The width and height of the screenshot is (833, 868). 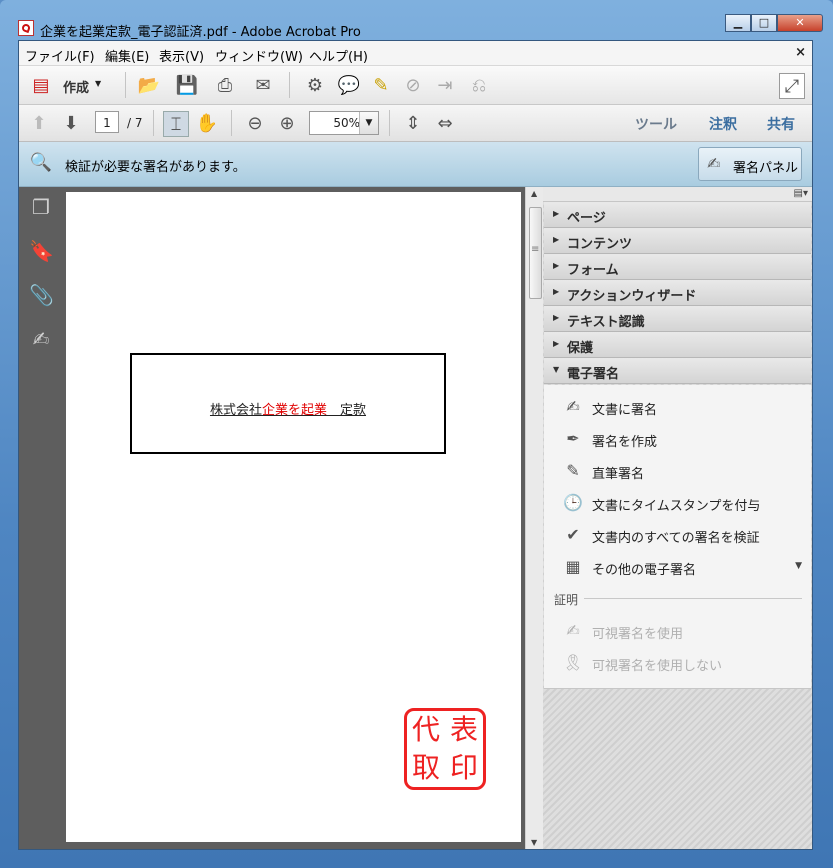 What do you see at coordinates (41, 85) in the screenshot?
I see `create-pdf-icon: ▤` at bounding box center [41, 85].